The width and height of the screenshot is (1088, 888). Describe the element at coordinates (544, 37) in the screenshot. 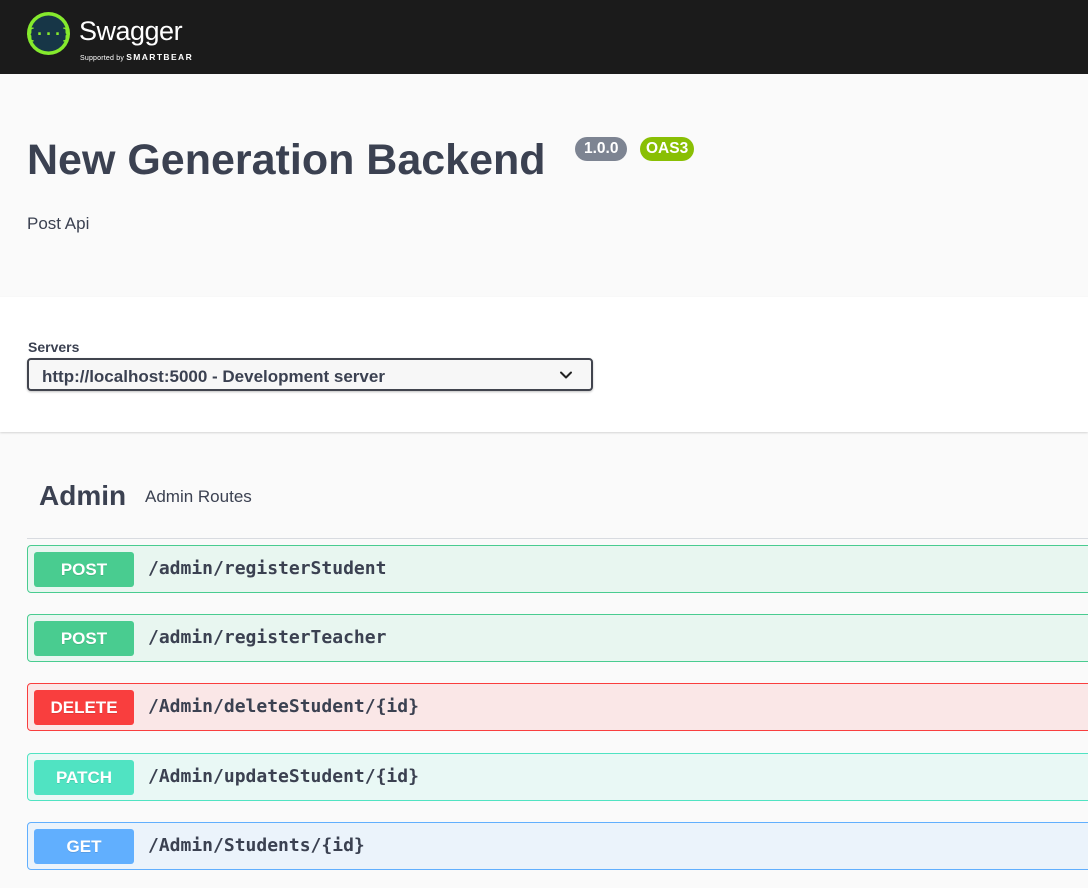

I see `topbar: {···} Swagger Supported by SMARTBEAR` at that location.